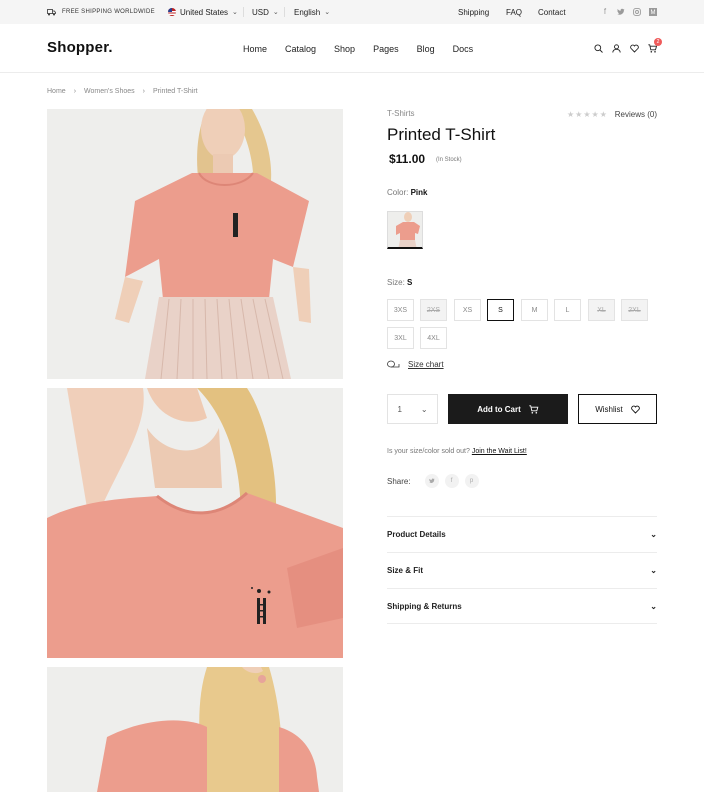  I want to click on svg-text: M, so click(653, 13).